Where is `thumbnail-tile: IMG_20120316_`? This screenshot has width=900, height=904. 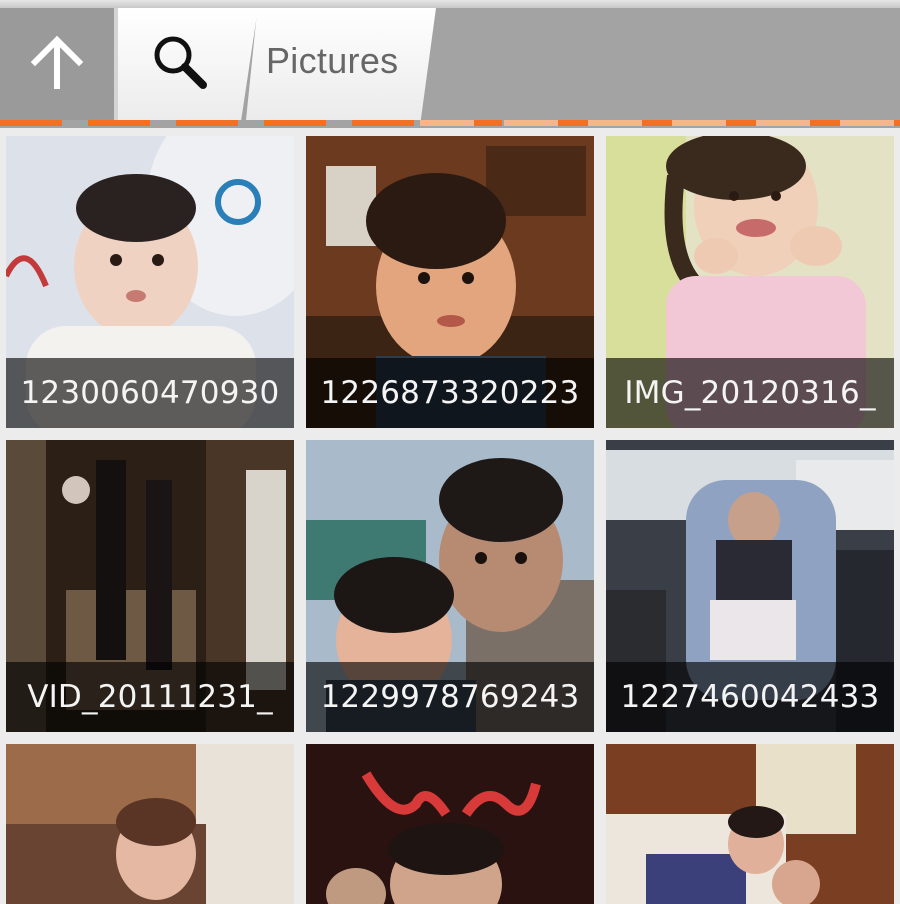
thumbnail-tile: IMG_20120316_ is located at coordinates (750, 282).